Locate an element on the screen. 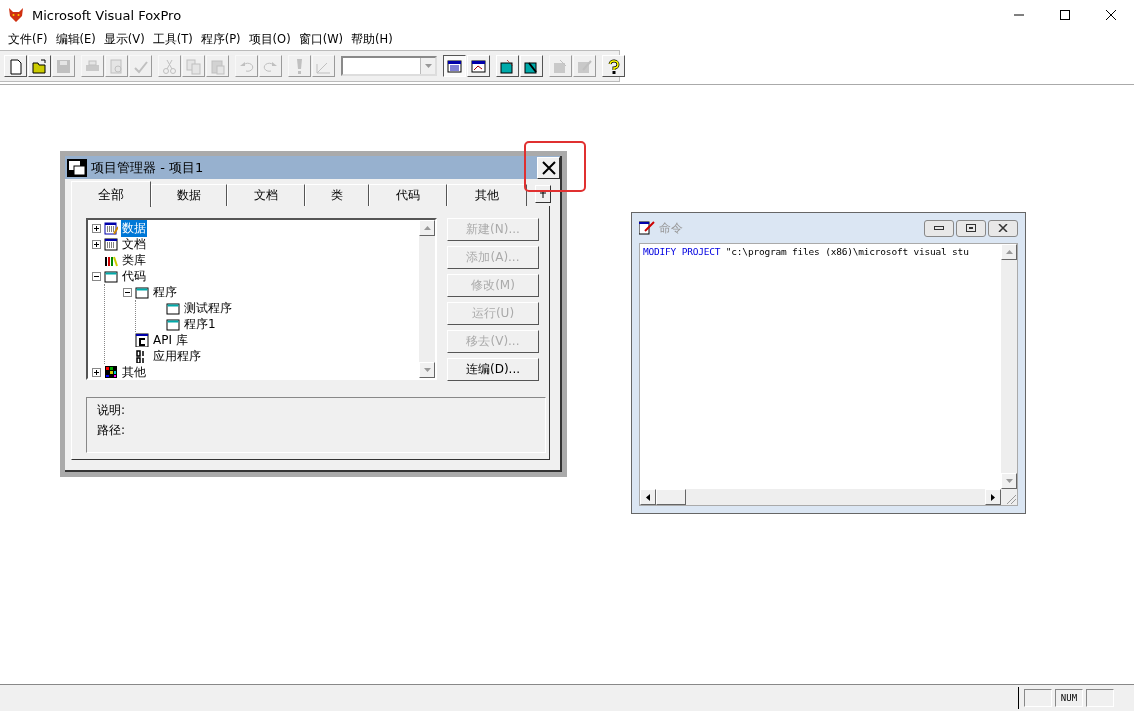 This screenshot has height=711, width=1134. pencil-window-icon is located at coordinates (647, 228).